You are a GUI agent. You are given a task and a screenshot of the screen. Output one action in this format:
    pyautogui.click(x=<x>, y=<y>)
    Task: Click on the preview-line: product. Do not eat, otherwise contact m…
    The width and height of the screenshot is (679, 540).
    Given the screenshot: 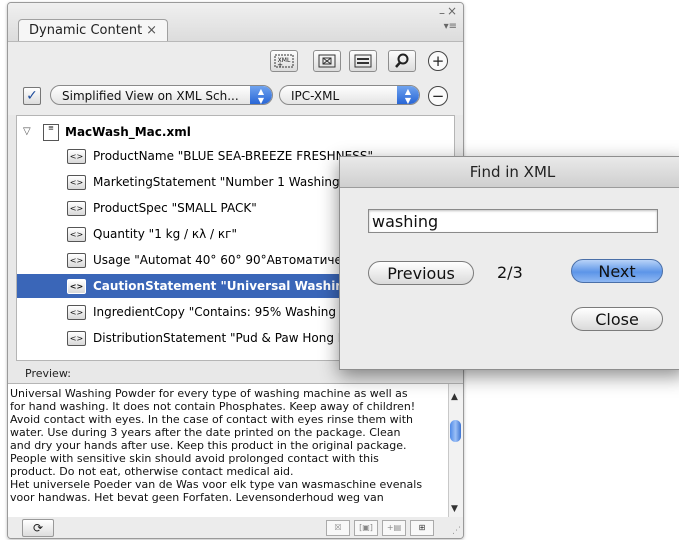 What is the action you would take?
    pyautogui.click(x=152, y=471)
    